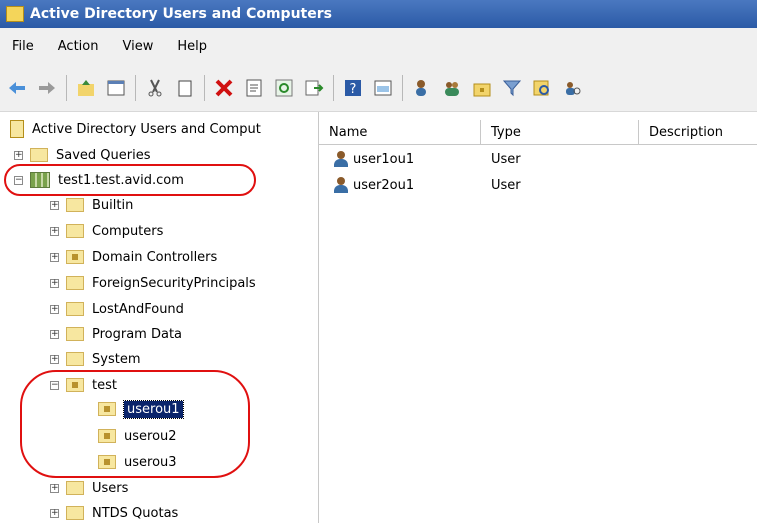 The image size is (757, 524). Describe the element at coordinates (137, 46) in the screenshot. I see `menu-view: View` at that location.